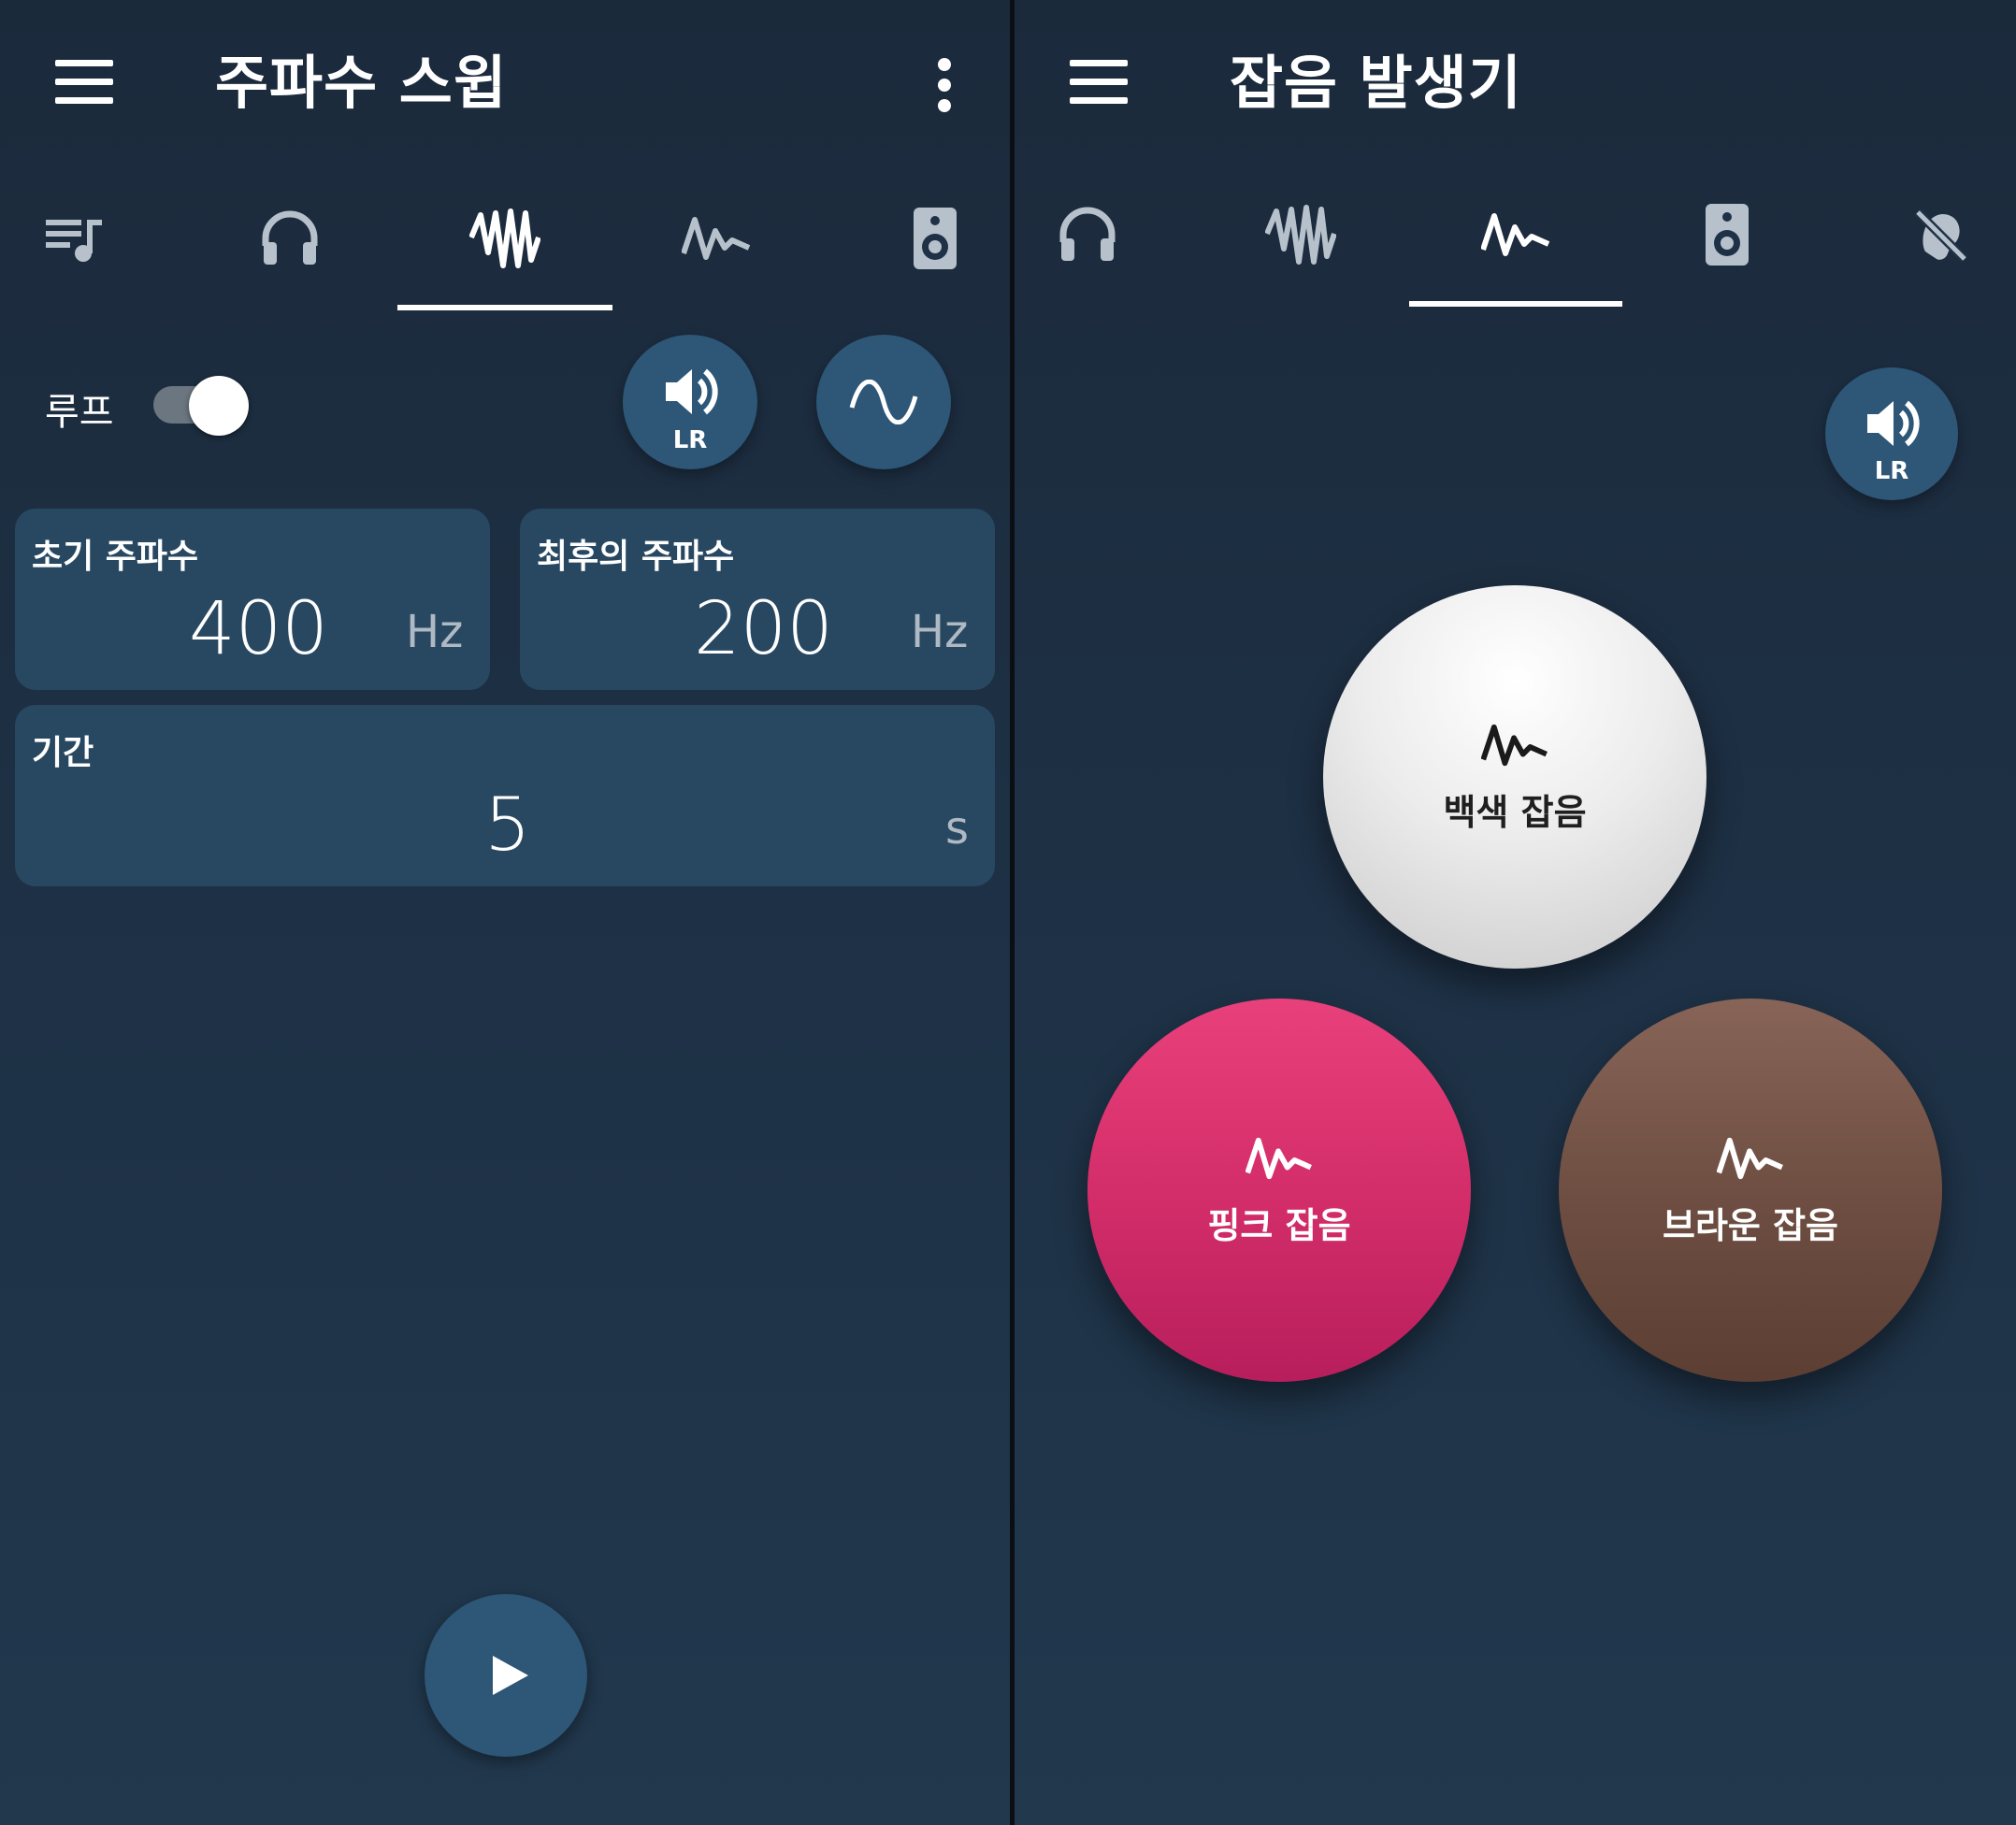 The width and height of the screenshot is (2016, 1825). Describe the element at coordinates (510, 1675) in the screenshot. I see `play-icon` at that location.